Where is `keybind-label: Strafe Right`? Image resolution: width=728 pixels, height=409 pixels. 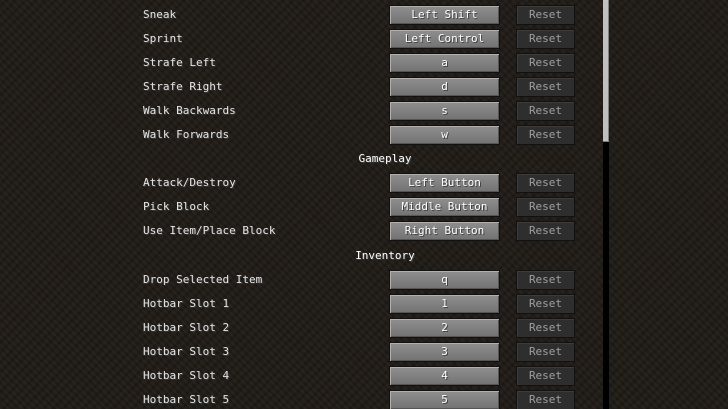
keybind-label: Strafe Right is located at coordinates (183, 86).